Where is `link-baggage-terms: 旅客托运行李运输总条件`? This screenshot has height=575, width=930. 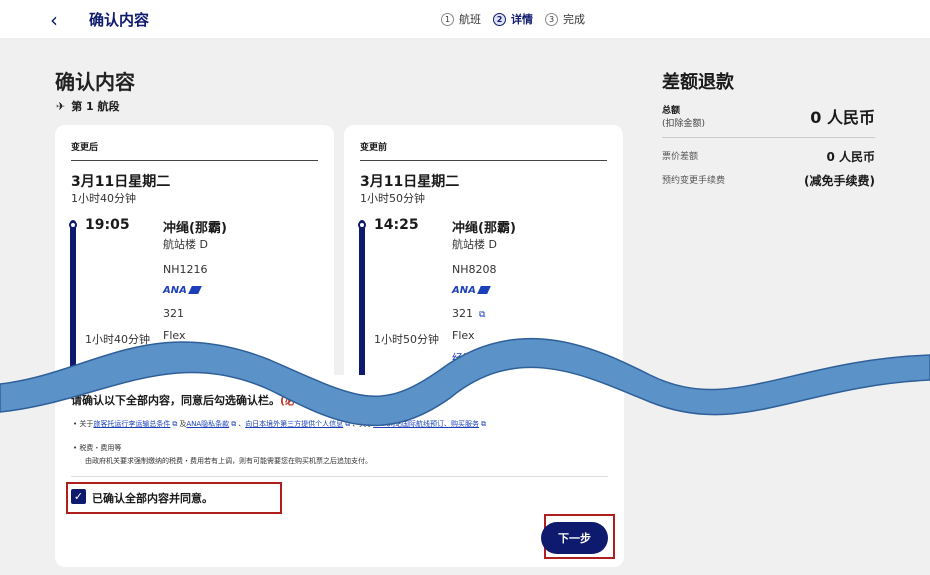
link-baggage-terms: 旅客托运行李运输总条件 is located at coordinates (131, 424).